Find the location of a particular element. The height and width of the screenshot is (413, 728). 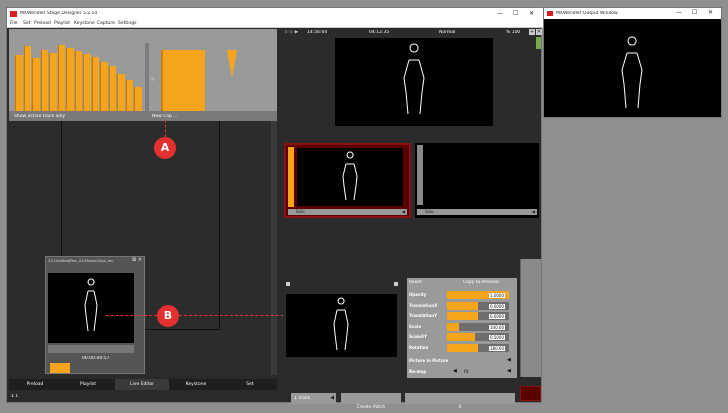

menu-settings: Settings is located at coordinates (127, 23).